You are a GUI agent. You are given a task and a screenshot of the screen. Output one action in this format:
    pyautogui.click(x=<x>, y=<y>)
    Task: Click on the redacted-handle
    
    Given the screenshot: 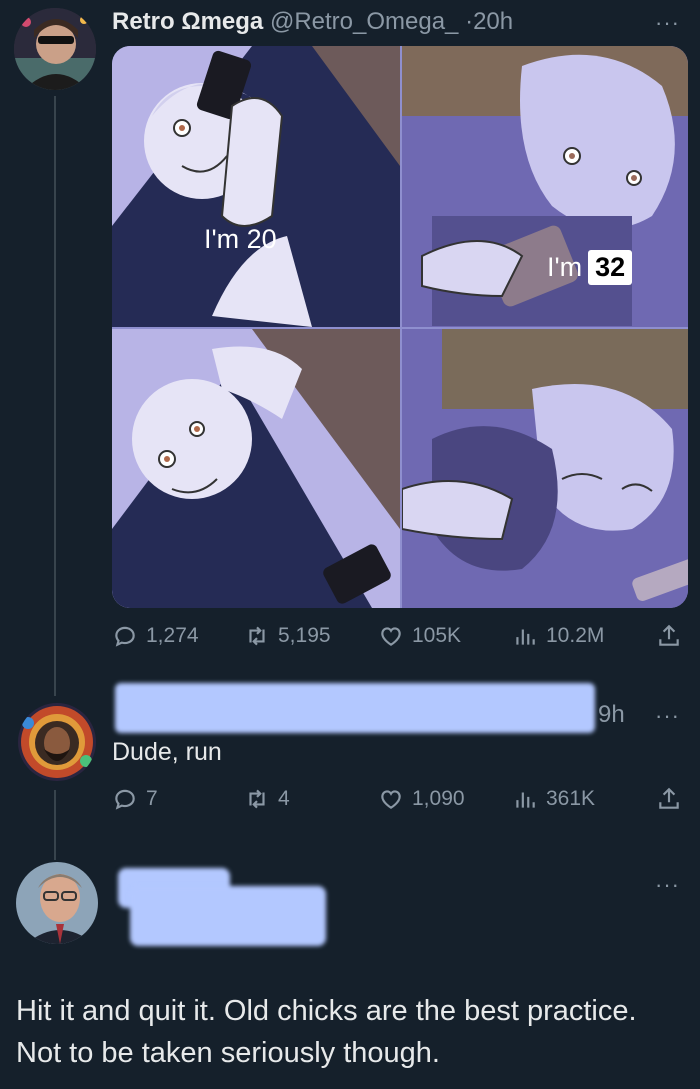 What is the action you would take?
    pyautogui.click(x=228, y=916)
    